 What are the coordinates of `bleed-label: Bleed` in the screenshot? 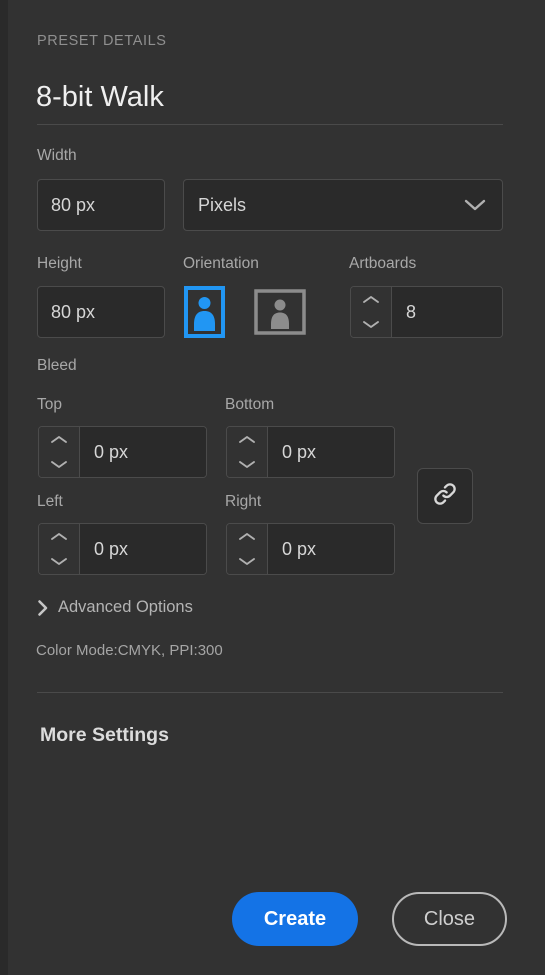 It's located at (57, 365).